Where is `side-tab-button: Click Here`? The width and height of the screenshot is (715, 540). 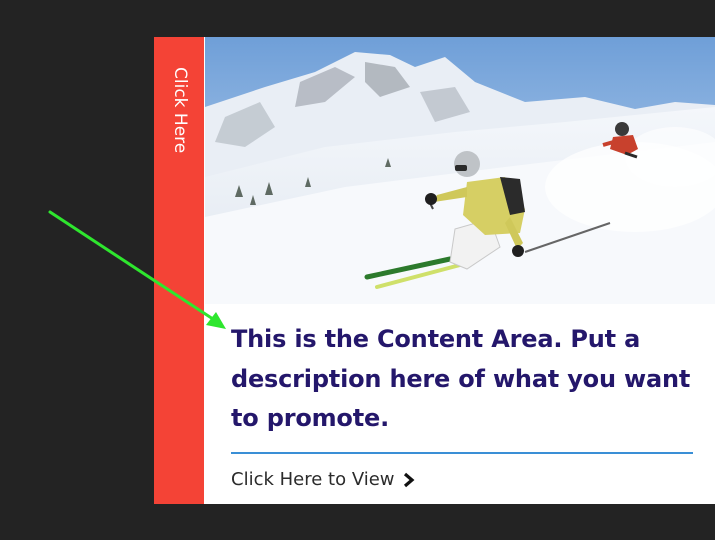
side-tab-button: Click Here is located at coordinates (179, 270).